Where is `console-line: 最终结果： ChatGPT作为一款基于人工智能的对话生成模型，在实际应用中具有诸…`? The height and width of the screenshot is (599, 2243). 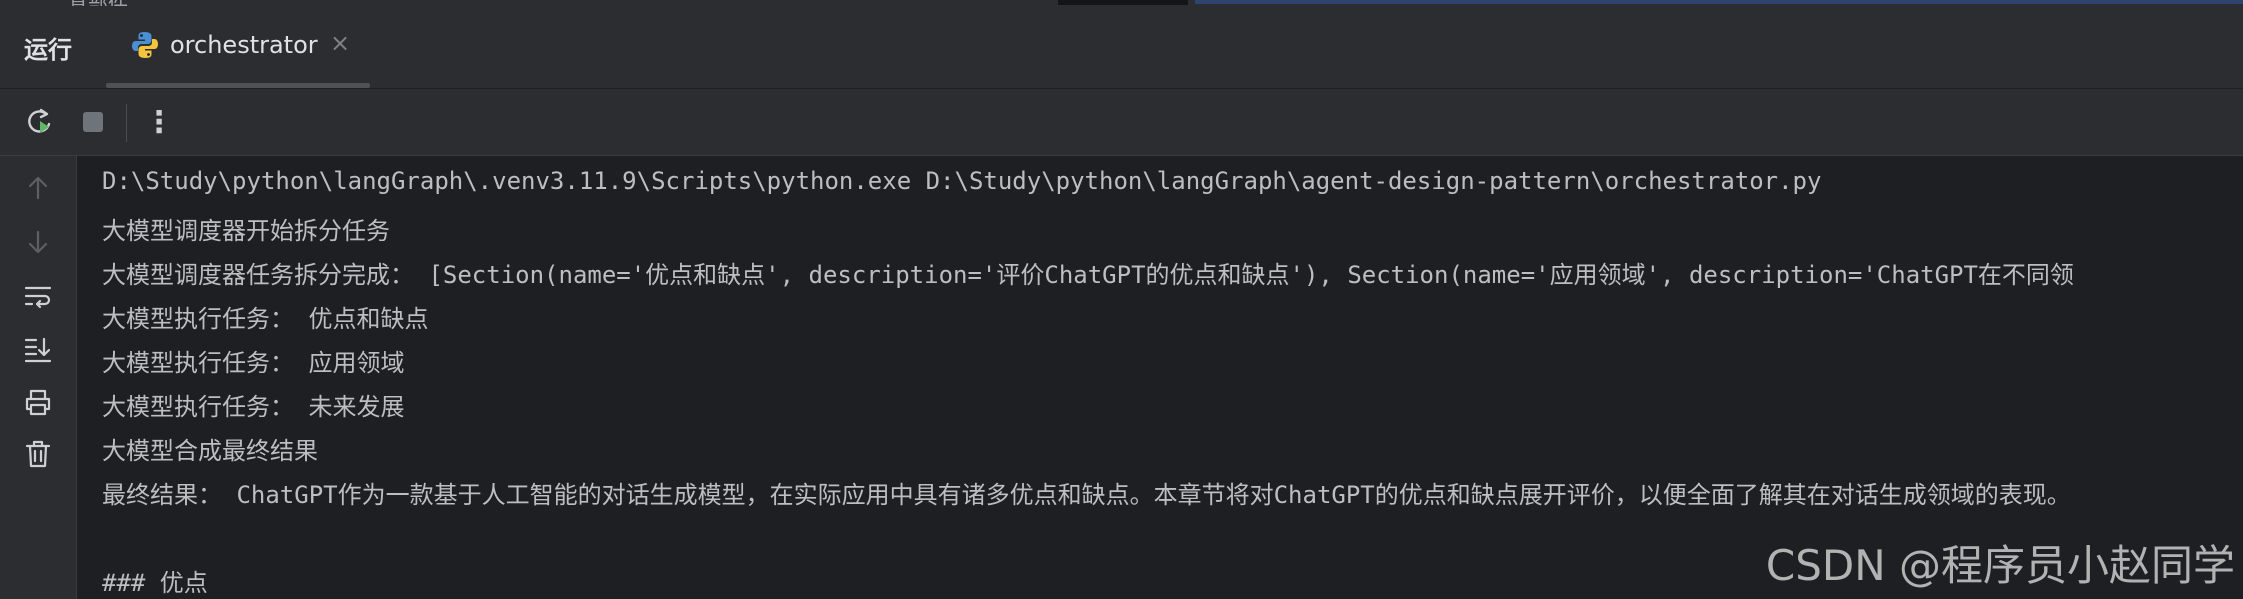
console-line: 最终结果： ChatGPT作为一款基于人工智能的对话生成模型，在实际应用中具有诸… is located at coordinates (1086, 495).